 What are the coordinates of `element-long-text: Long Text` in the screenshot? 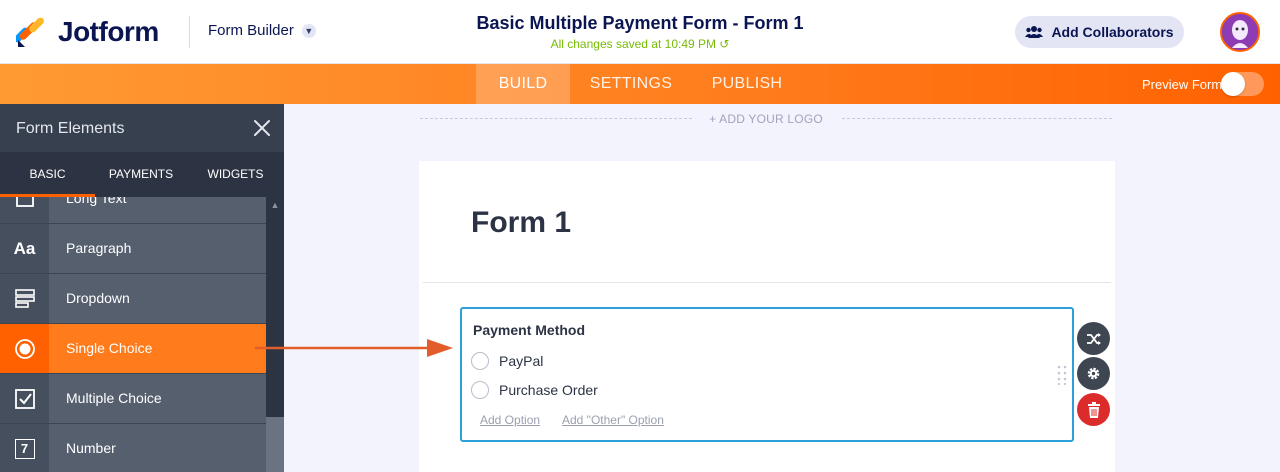 It's located at (133, 210).